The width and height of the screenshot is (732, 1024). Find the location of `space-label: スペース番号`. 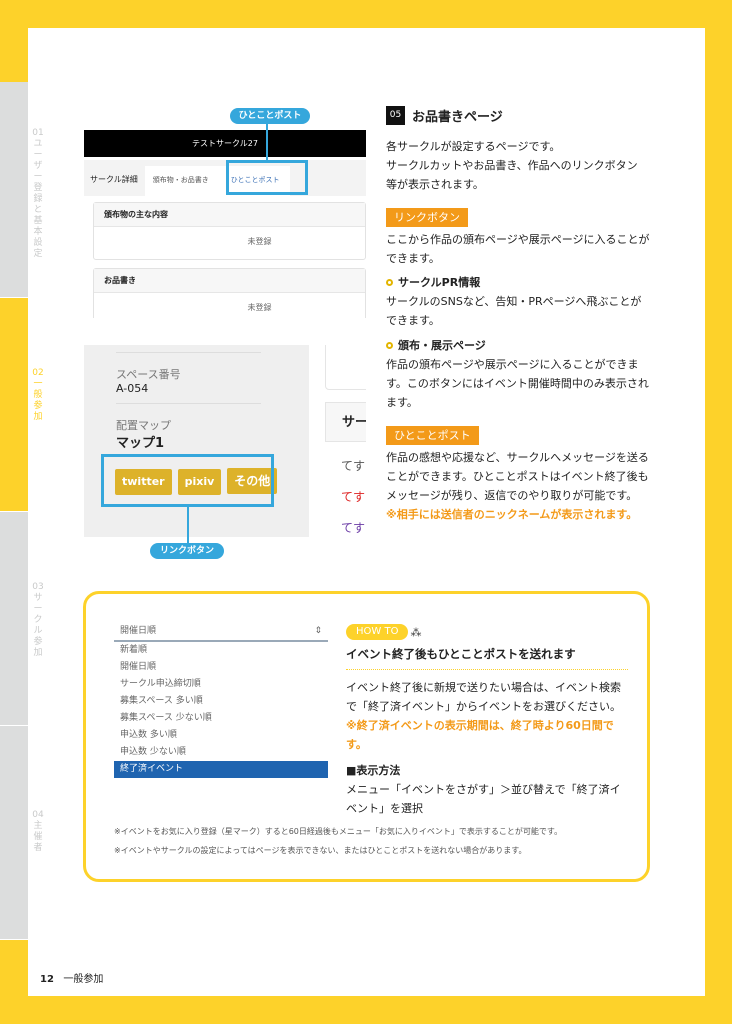

space-label: スペース番号 is located at coordinates (148, 374).